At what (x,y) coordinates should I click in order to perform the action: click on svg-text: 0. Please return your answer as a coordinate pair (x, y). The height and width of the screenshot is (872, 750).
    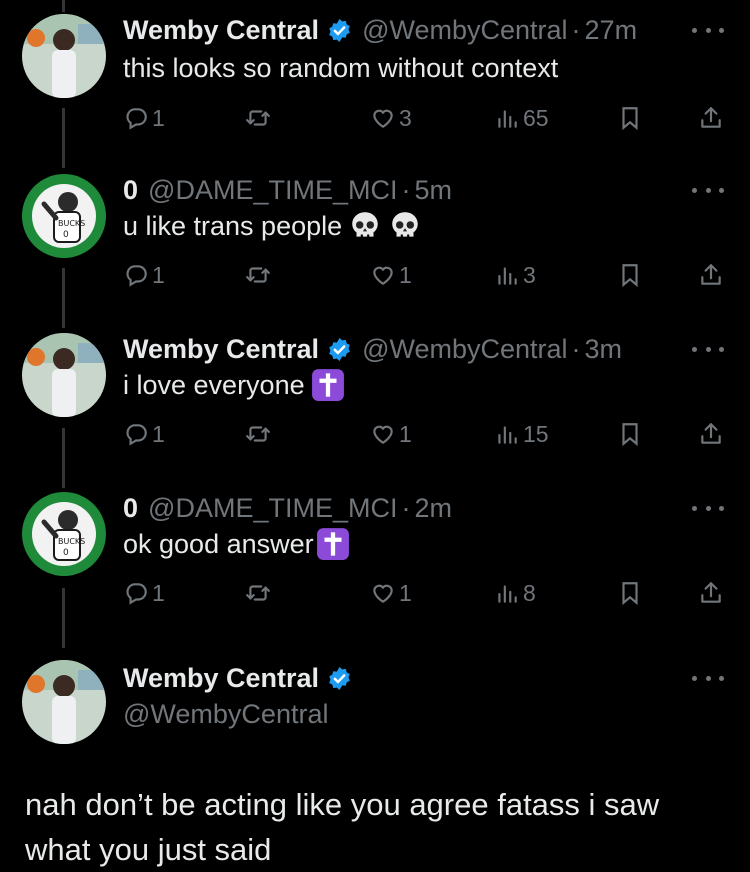
    Looking at the image, I should click on (66, 553).